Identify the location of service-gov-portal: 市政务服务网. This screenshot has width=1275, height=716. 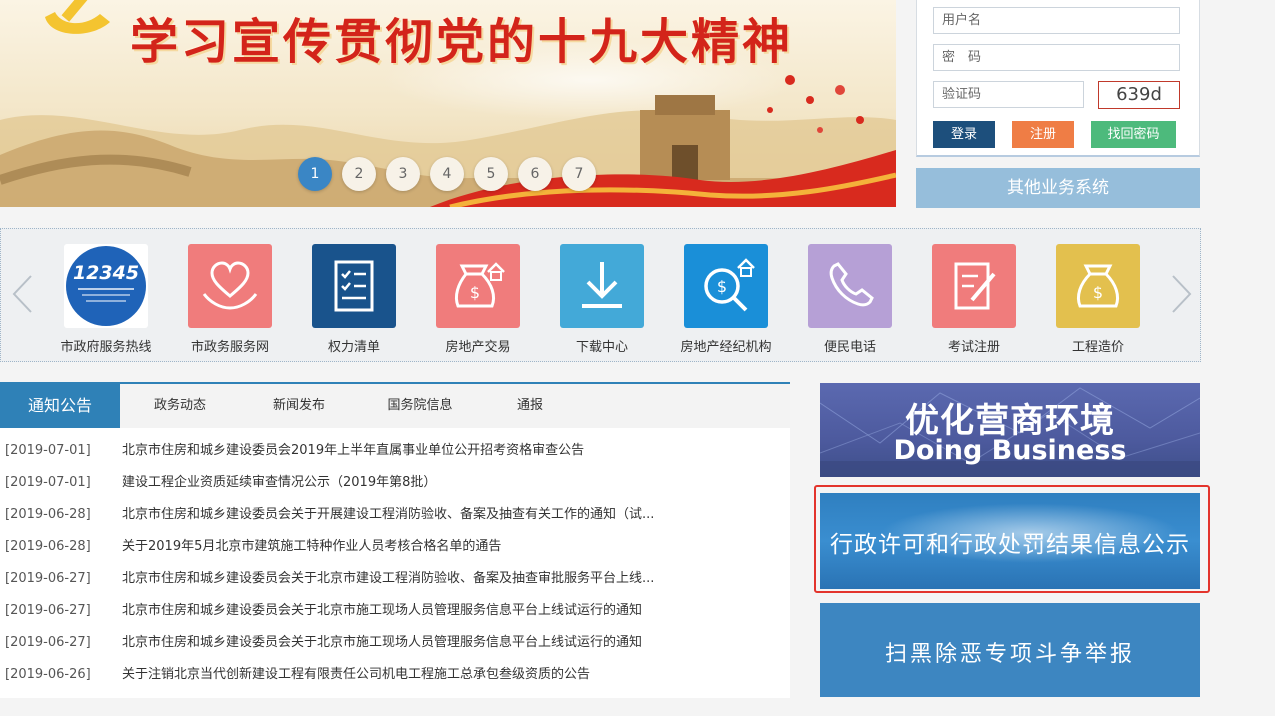
(230, 299).